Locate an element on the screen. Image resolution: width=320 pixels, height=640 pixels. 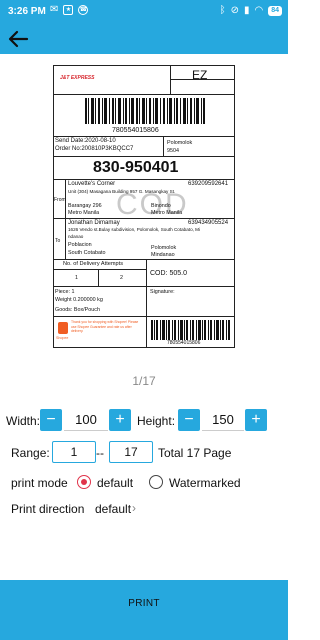
waybill-number: 780554015806 is located at coordinates (135, 130).